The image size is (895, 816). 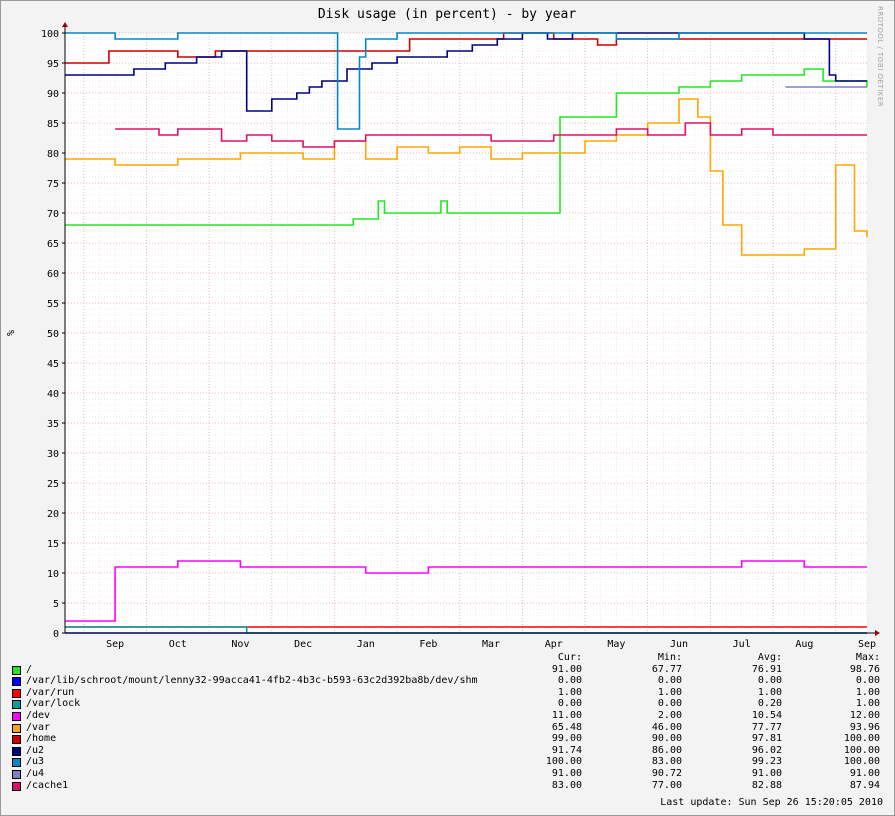 What do you see at coordinates (566, 727) in the screenshot?
I see `legend-cur-value: 65.48` at bounding box center [566, 727].